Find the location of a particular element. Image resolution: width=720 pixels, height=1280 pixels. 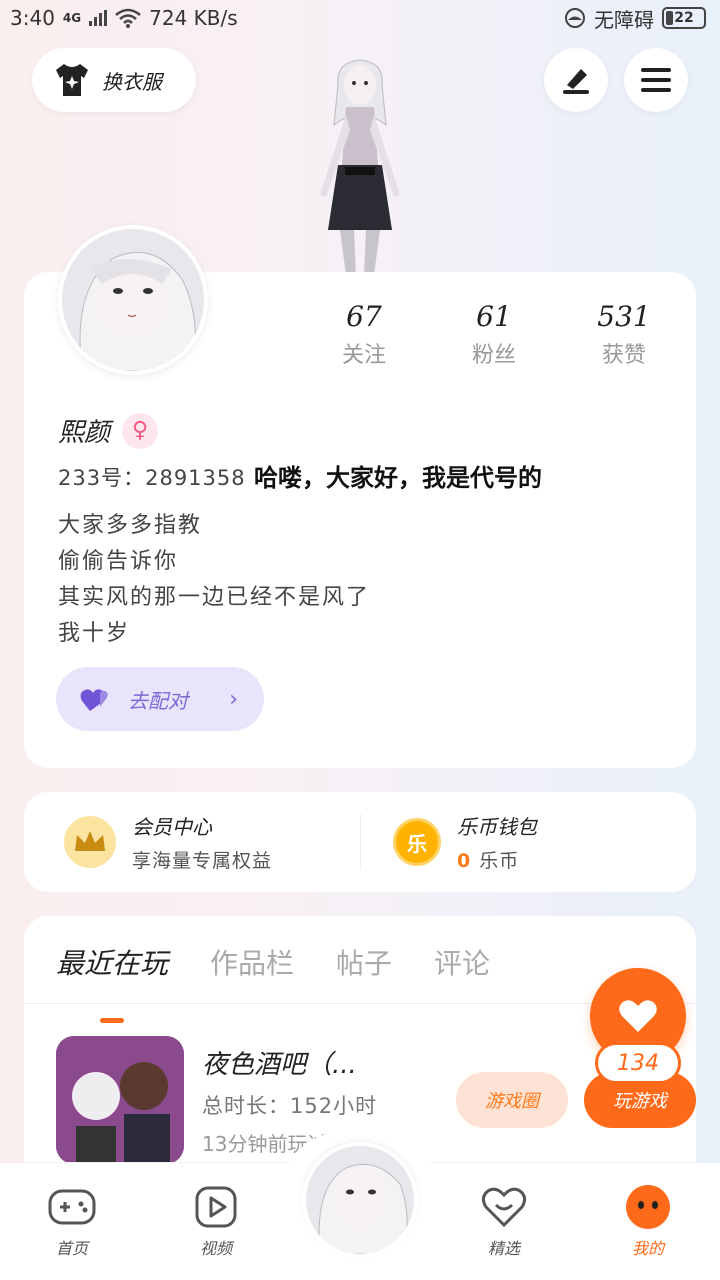

member-center-entry: 会员中心 享海量专属权益 is located at coordinates (192, 842).